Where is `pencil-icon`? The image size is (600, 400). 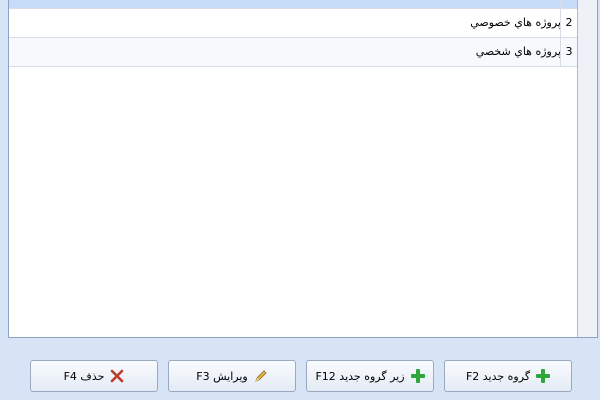
pencil-icon is located at coordinates (261, 376).